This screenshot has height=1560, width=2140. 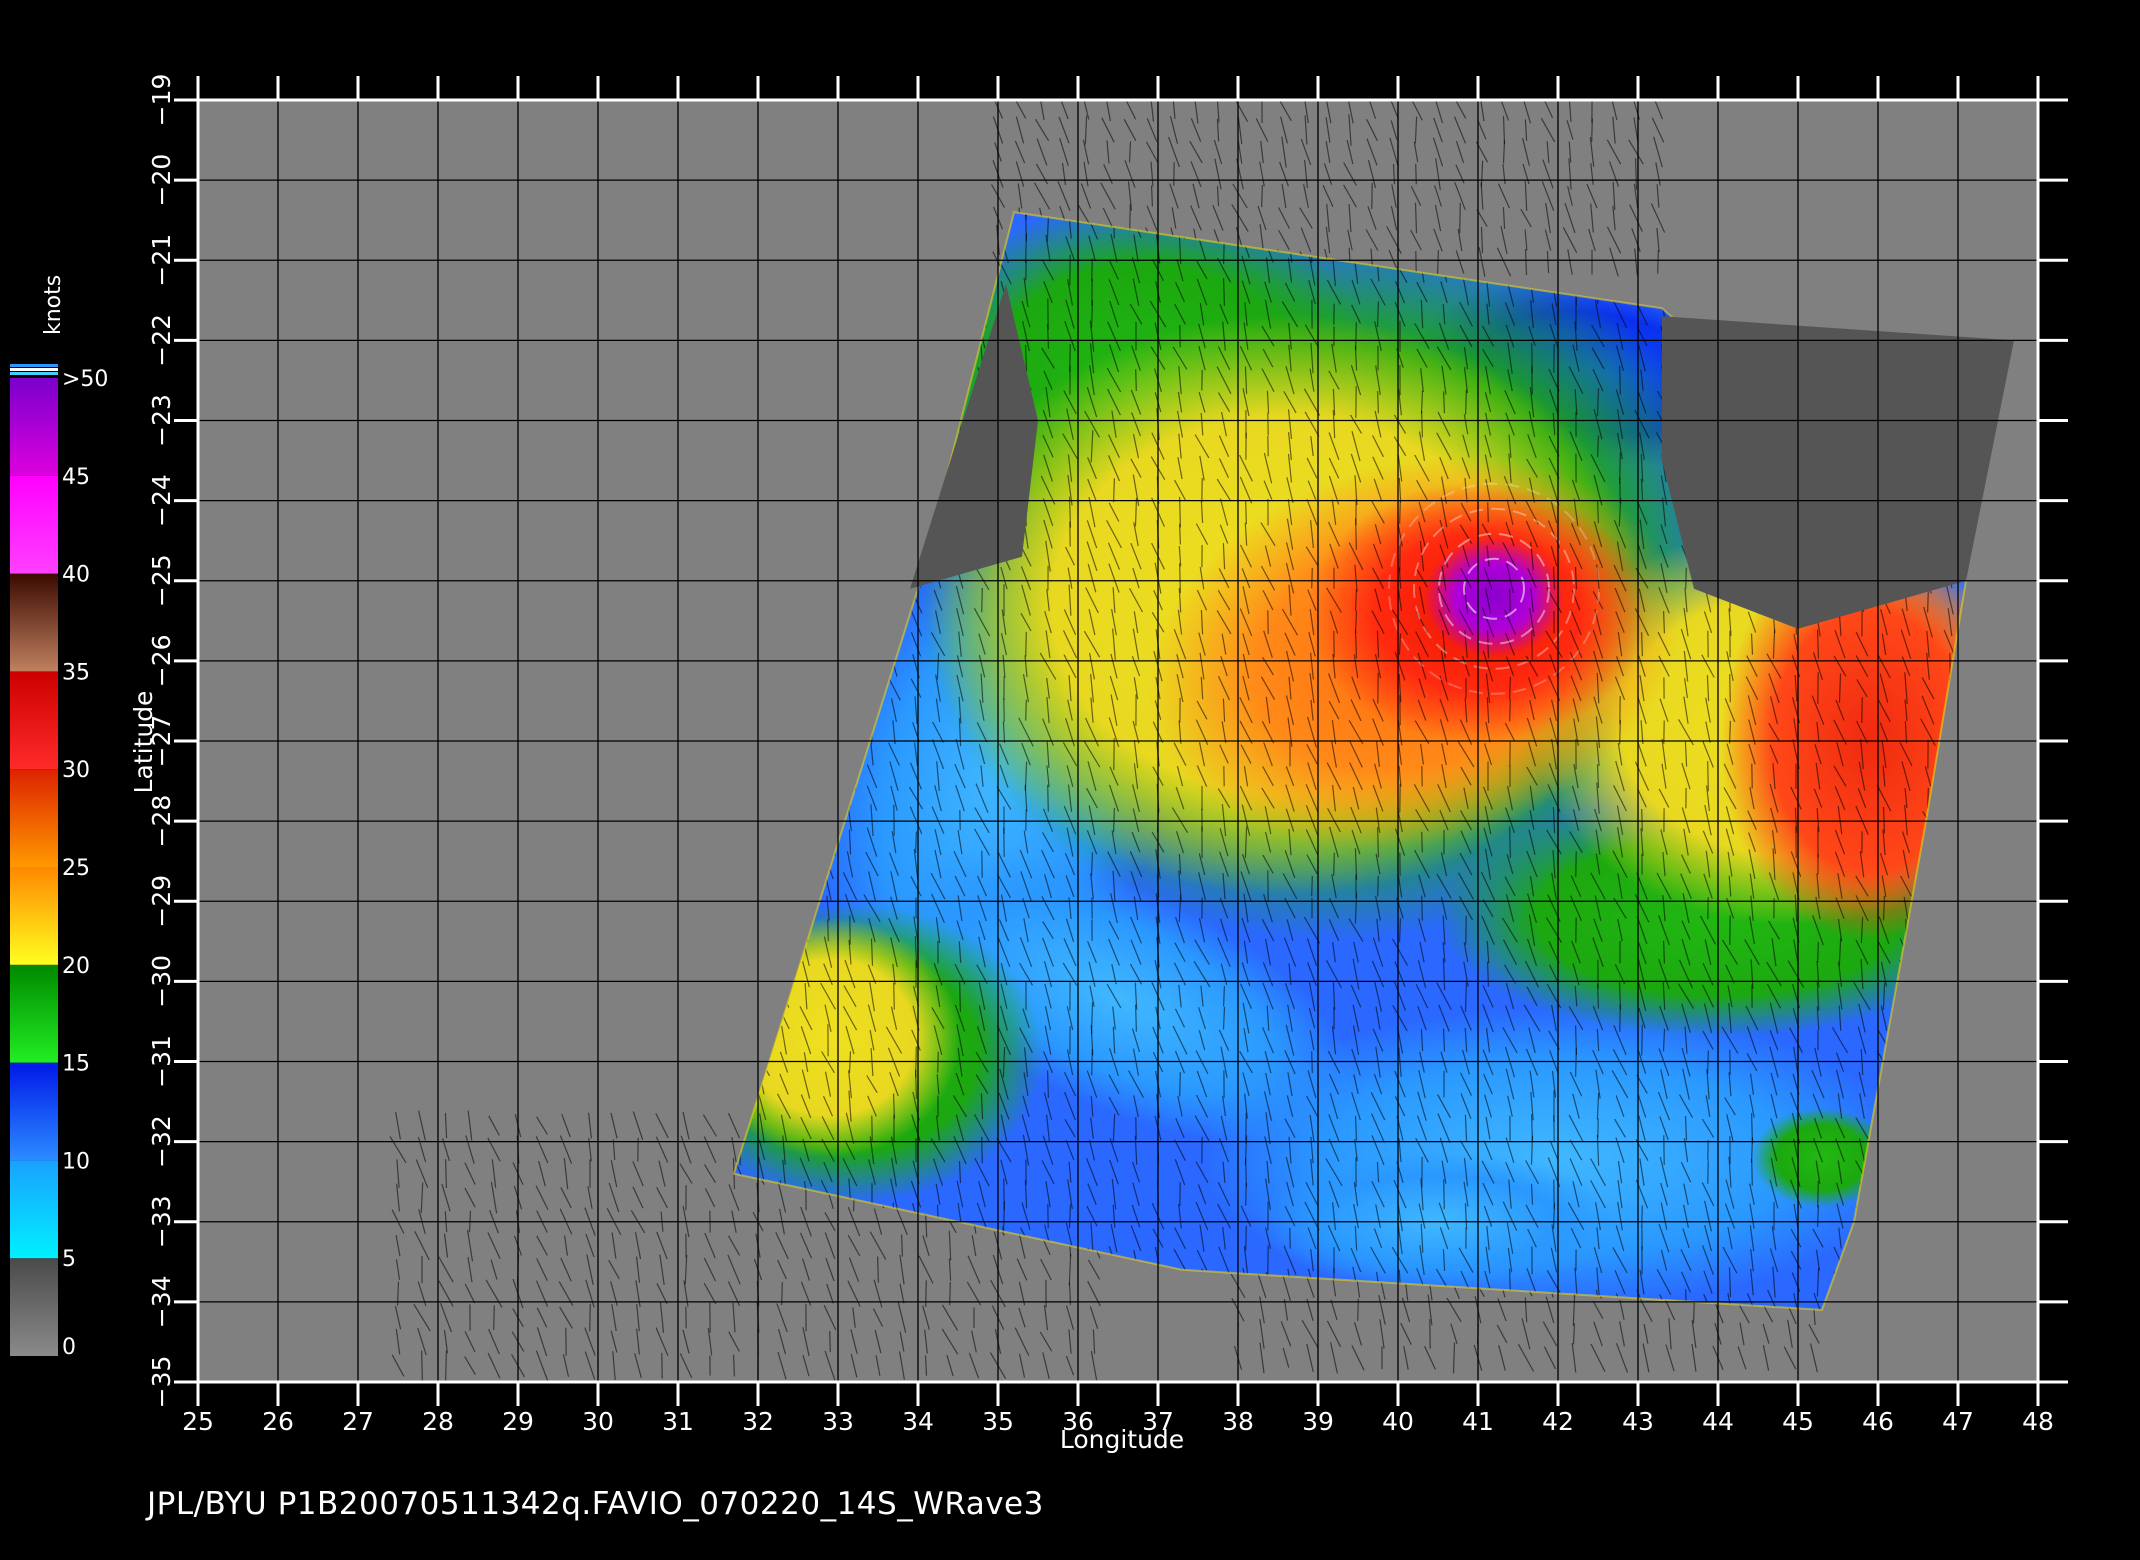 I want to click on y-tick-label: −28, so click(x=161, y=821).